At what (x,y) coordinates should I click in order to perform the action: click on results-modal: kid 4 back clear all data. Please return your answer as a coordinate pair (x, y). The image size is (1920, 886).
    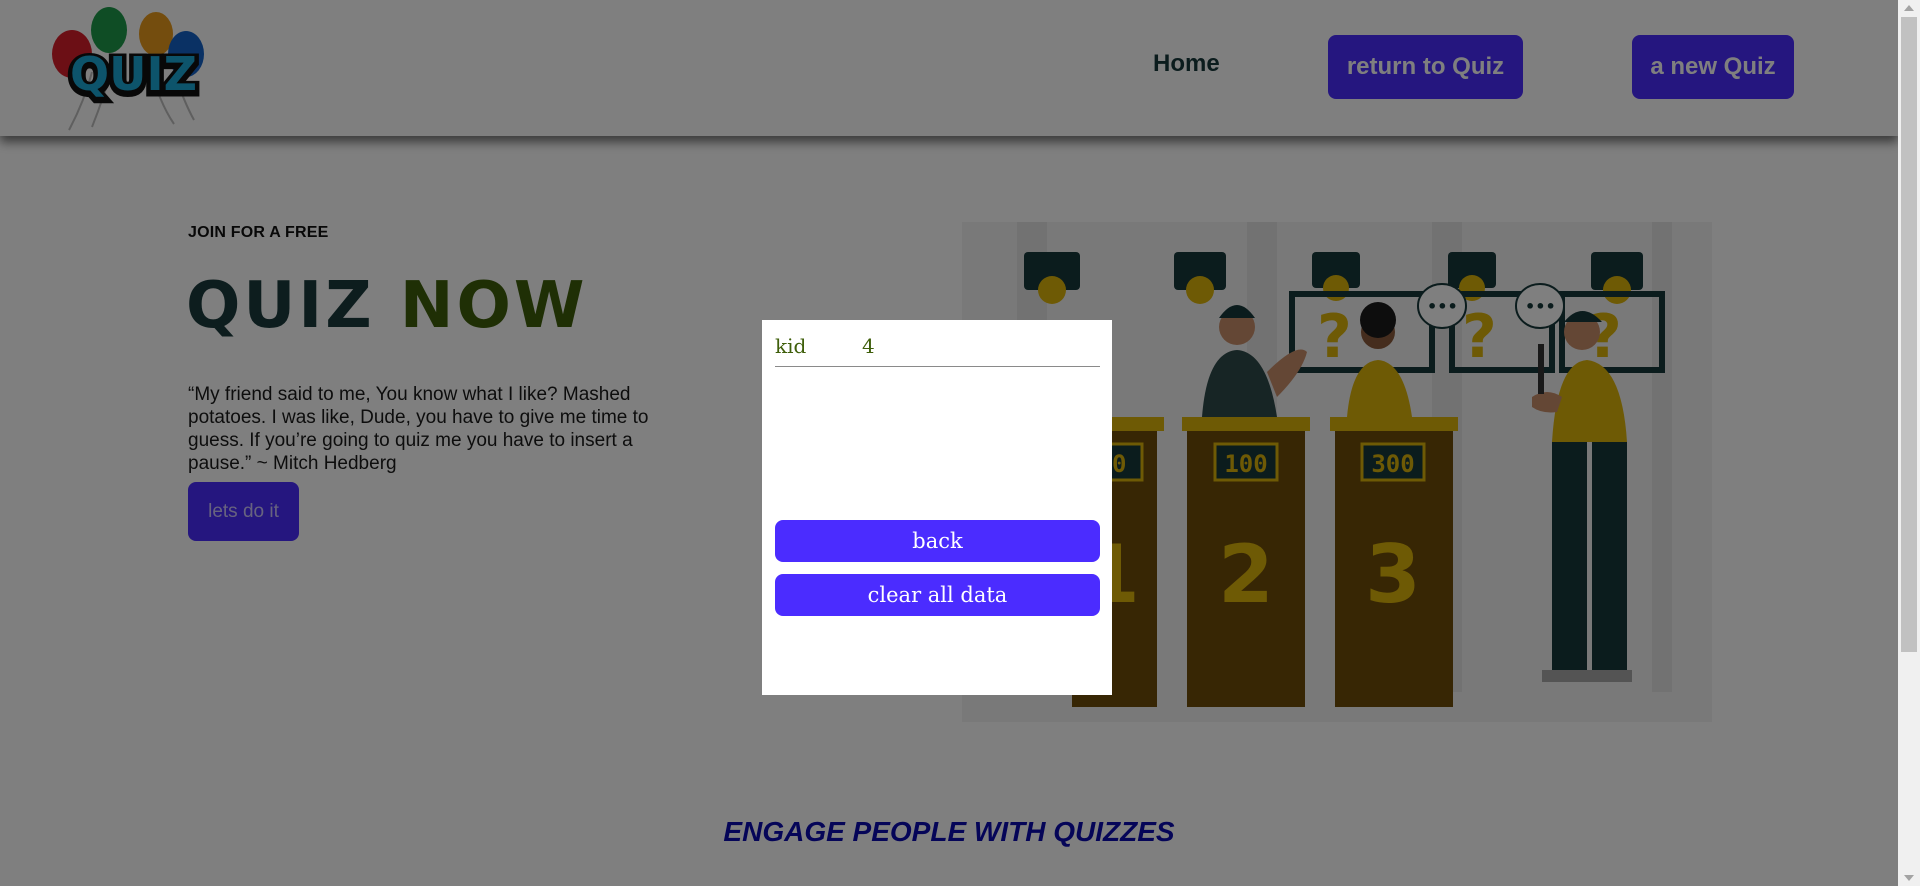
    Looking at the image, I should click on (937, 507).